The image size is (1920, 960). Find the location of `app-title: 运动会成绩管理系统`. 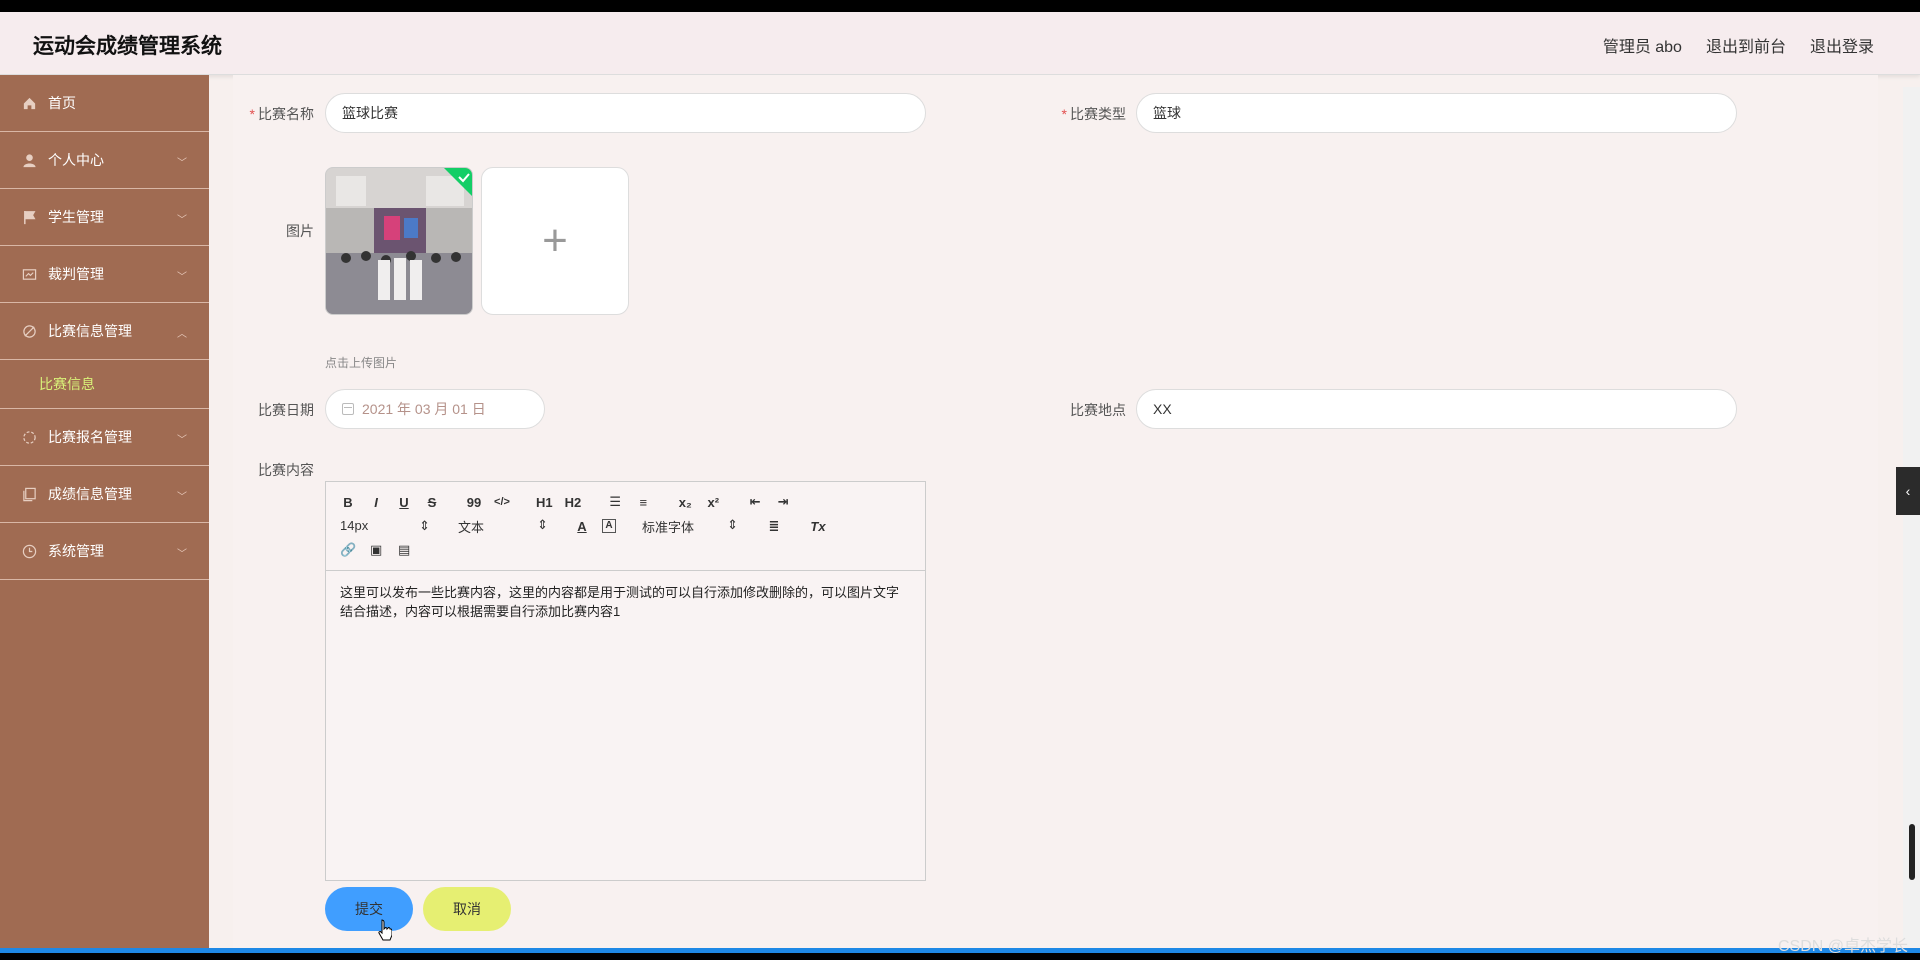

app-title: 运动会成绩管理系统 is located at coordinates (127, 46).